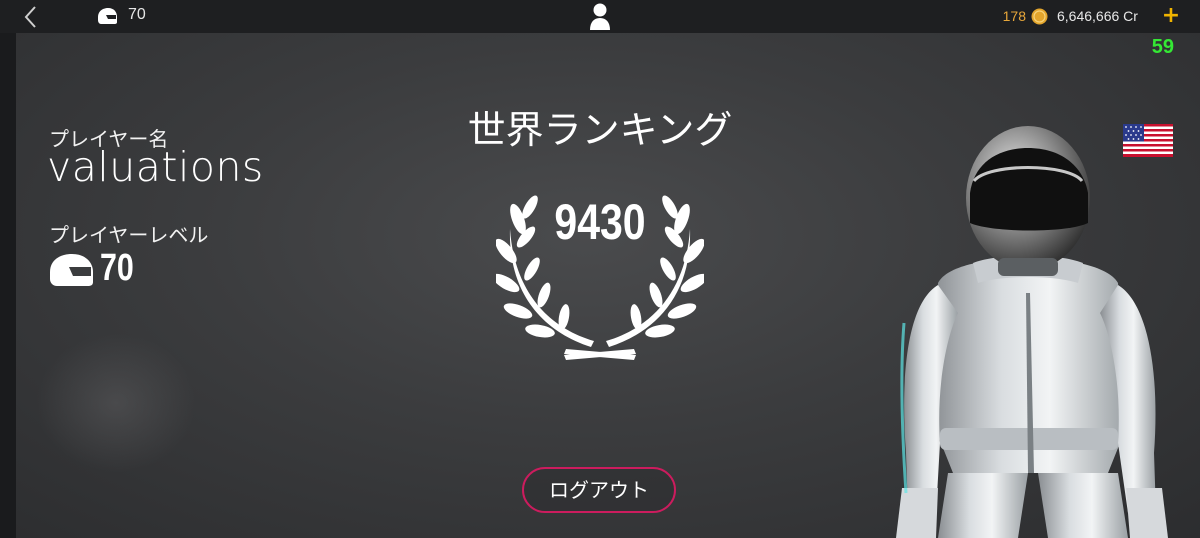 The width and height of the screenshot is (1200, 538). What do you see at coordinates (1014, 16) in the screenshot?
I see `gold-amount: 178` at bounding box center [1014, 16].